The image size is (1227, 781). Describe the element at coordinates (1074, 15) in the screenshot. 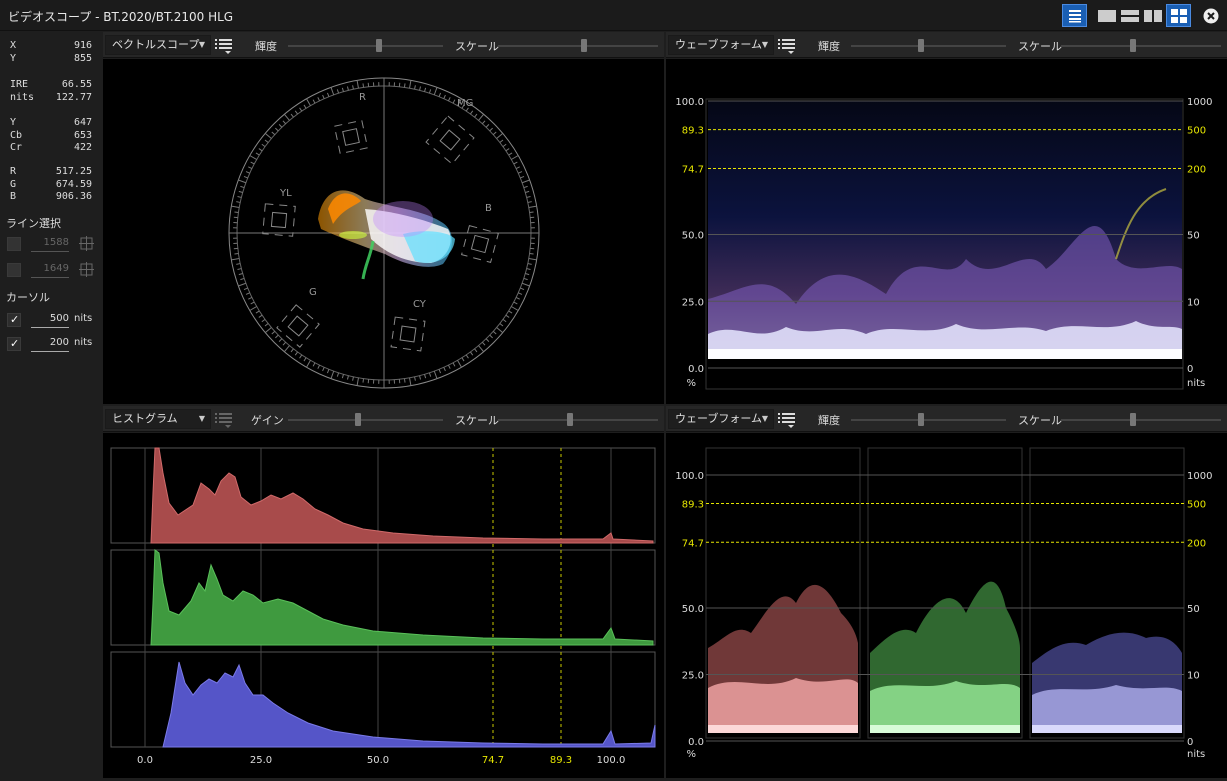

I see `list-view-button` at that location.